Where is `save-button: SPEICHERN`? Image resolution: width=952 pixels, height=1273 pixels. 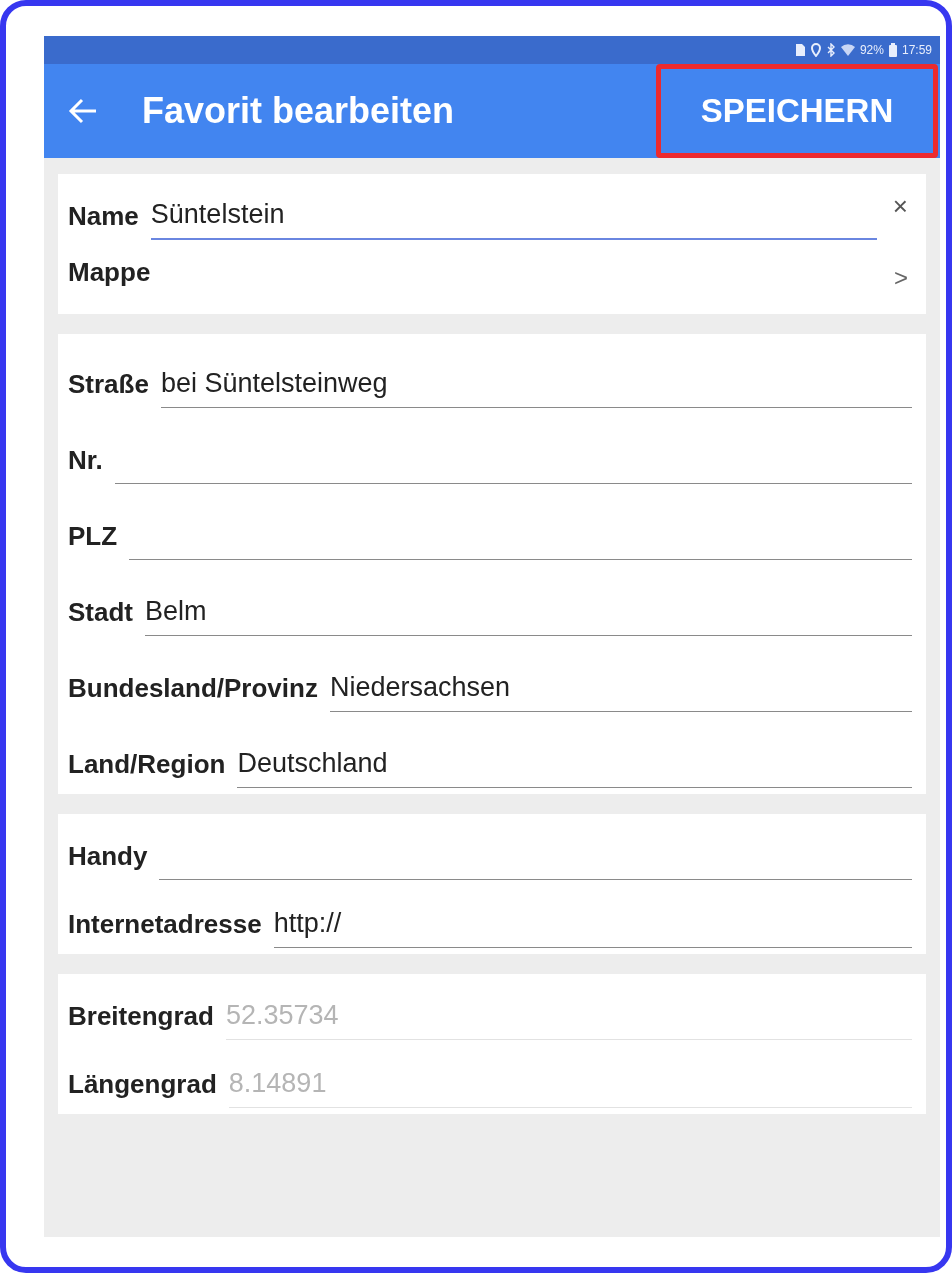
save-button: SPEICHERN is located at coordinates (797, 111).